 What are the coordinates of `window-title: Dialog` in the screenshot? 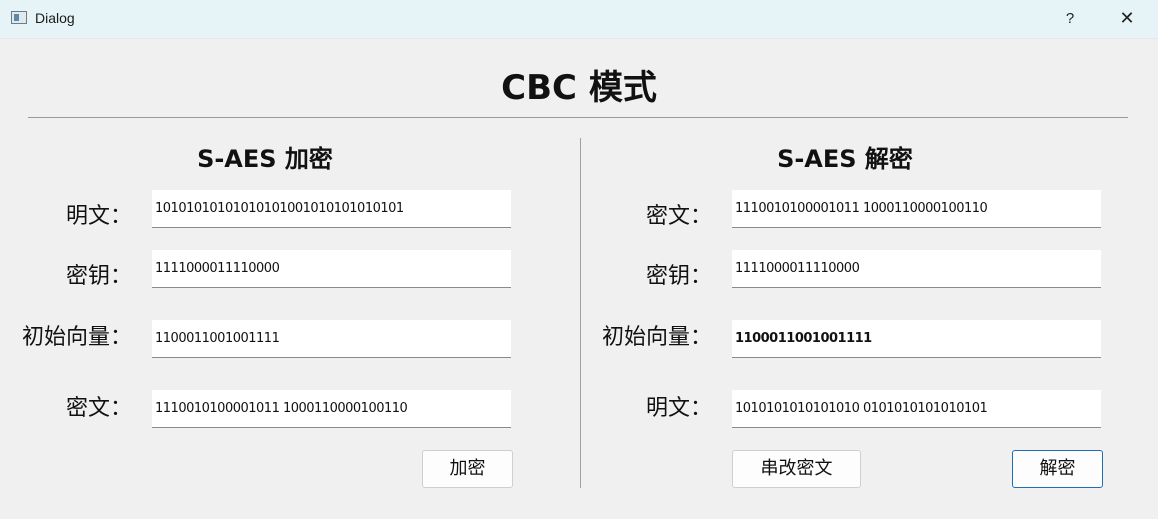 It's located at (55, 18).